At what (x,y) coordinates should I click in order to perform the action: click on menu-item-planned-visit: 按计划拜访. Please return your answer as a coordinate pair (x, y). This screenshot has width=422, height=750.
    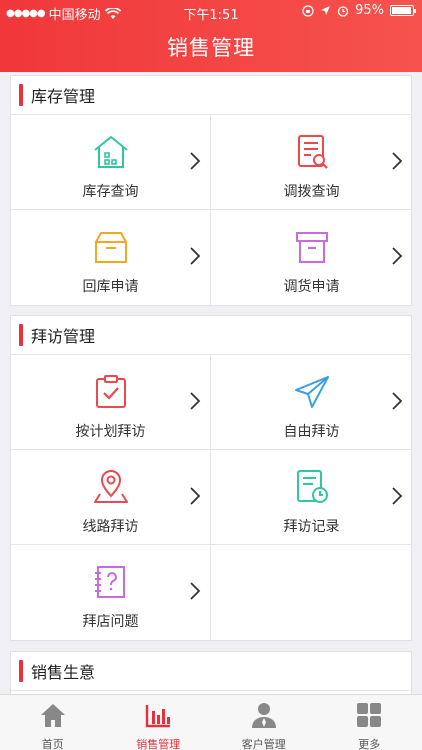
    Looking at the image, I should click on (111, 402).